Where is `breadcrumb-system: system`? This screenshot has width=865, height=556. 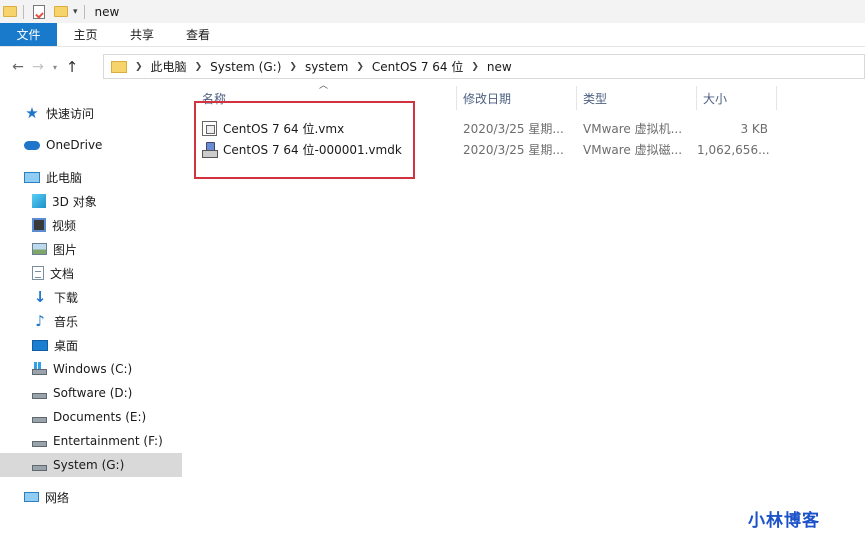 breadcrumb-system: system is located at coordinates (326, 67).